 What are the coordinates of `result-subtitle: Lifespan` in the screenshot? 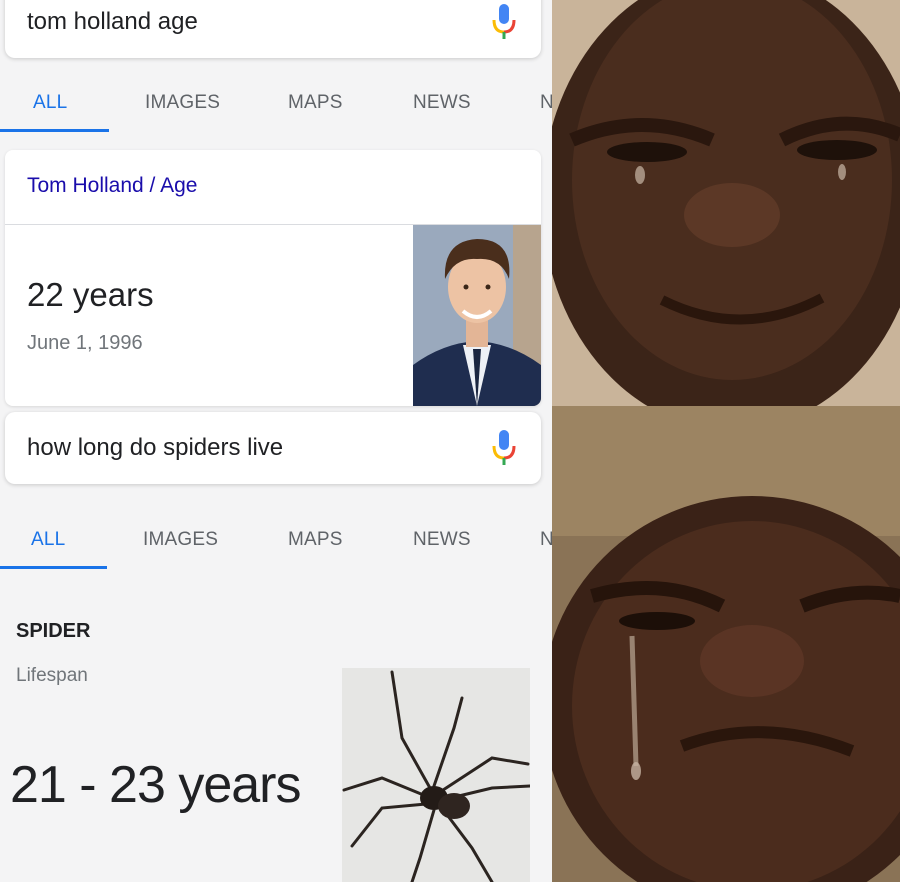 It's located at (52, 675).